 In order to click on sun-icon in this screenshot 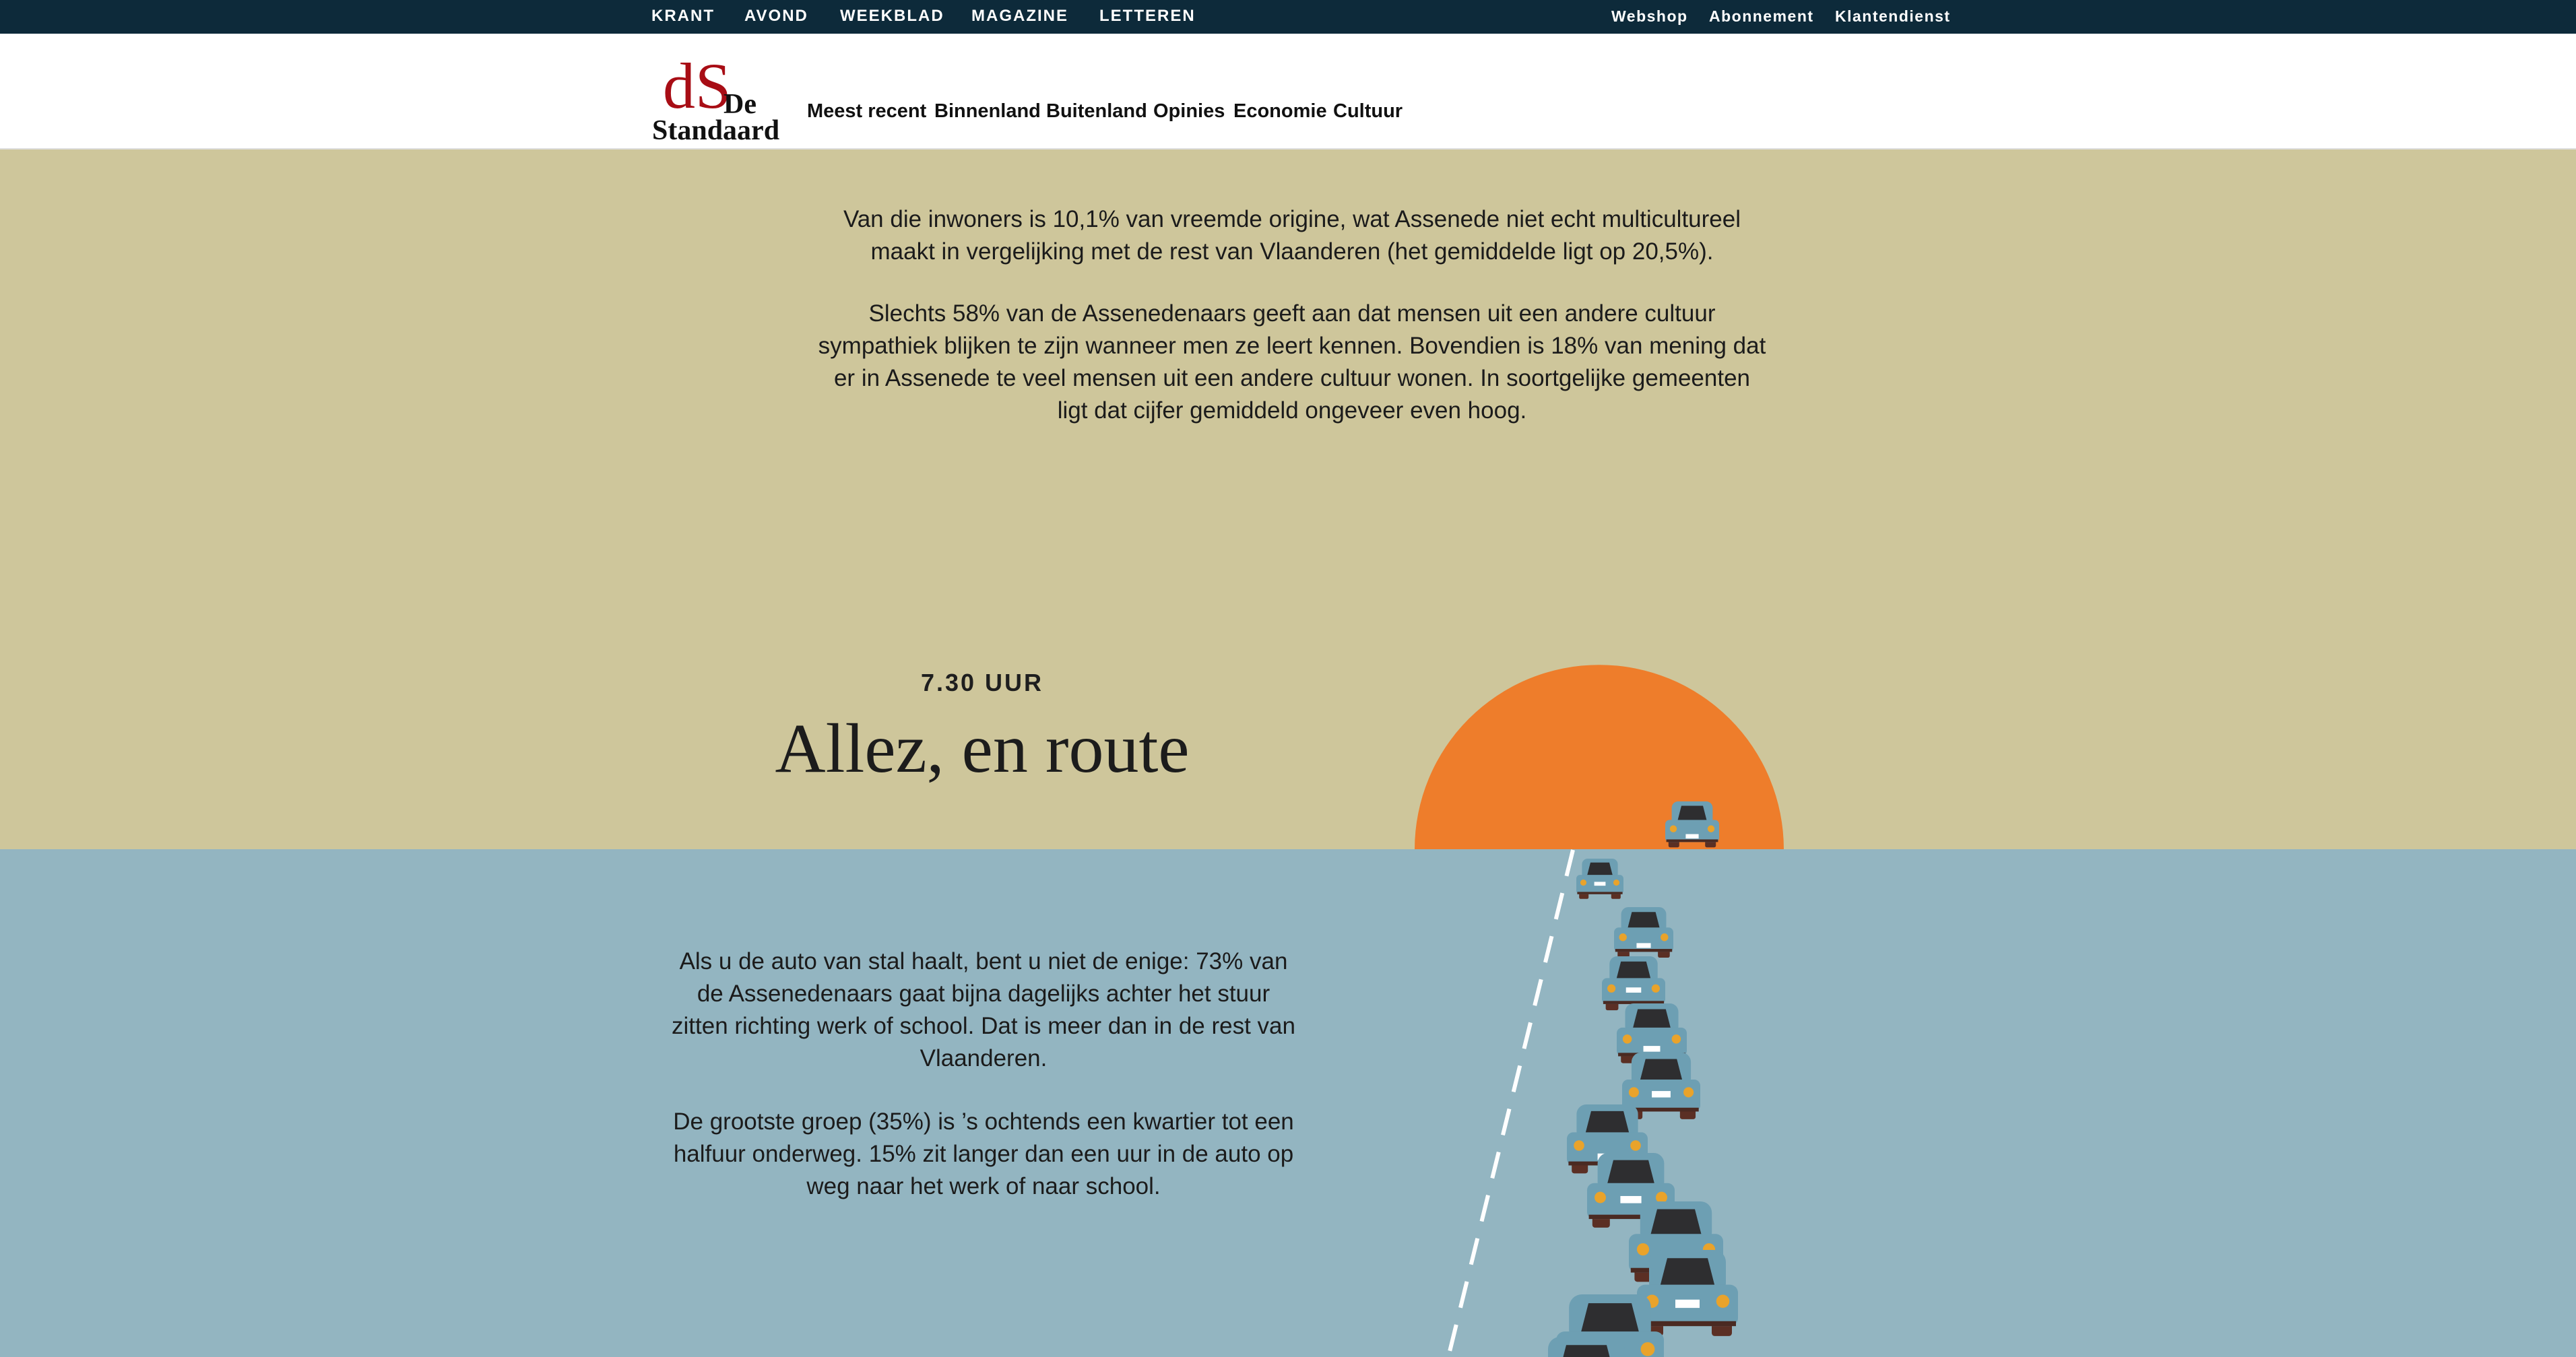, I will do `click(1600, 757)`.